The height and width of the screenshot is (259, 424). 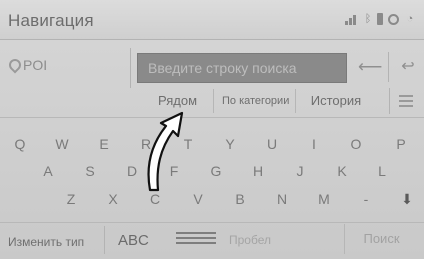 I want to click on key-u: U, so click(x=272, y=144).